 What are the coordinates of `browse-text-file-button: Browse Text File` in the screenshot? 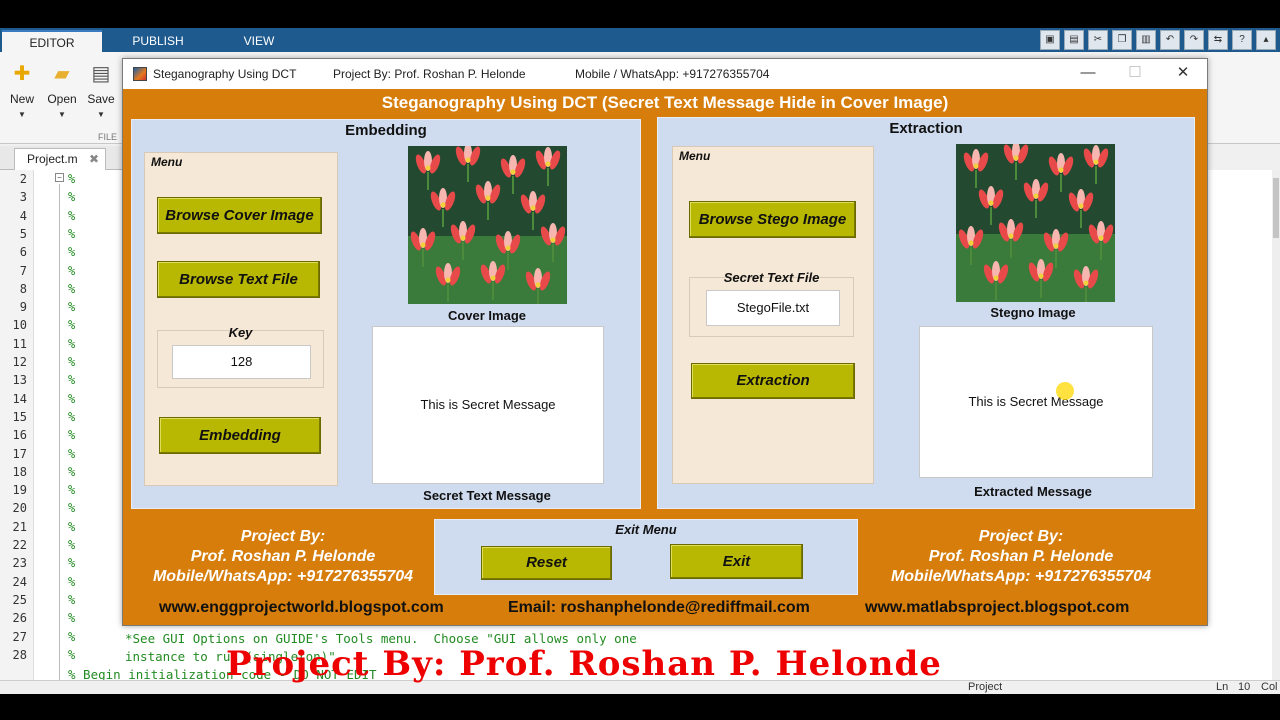 It's located at (238, 279).